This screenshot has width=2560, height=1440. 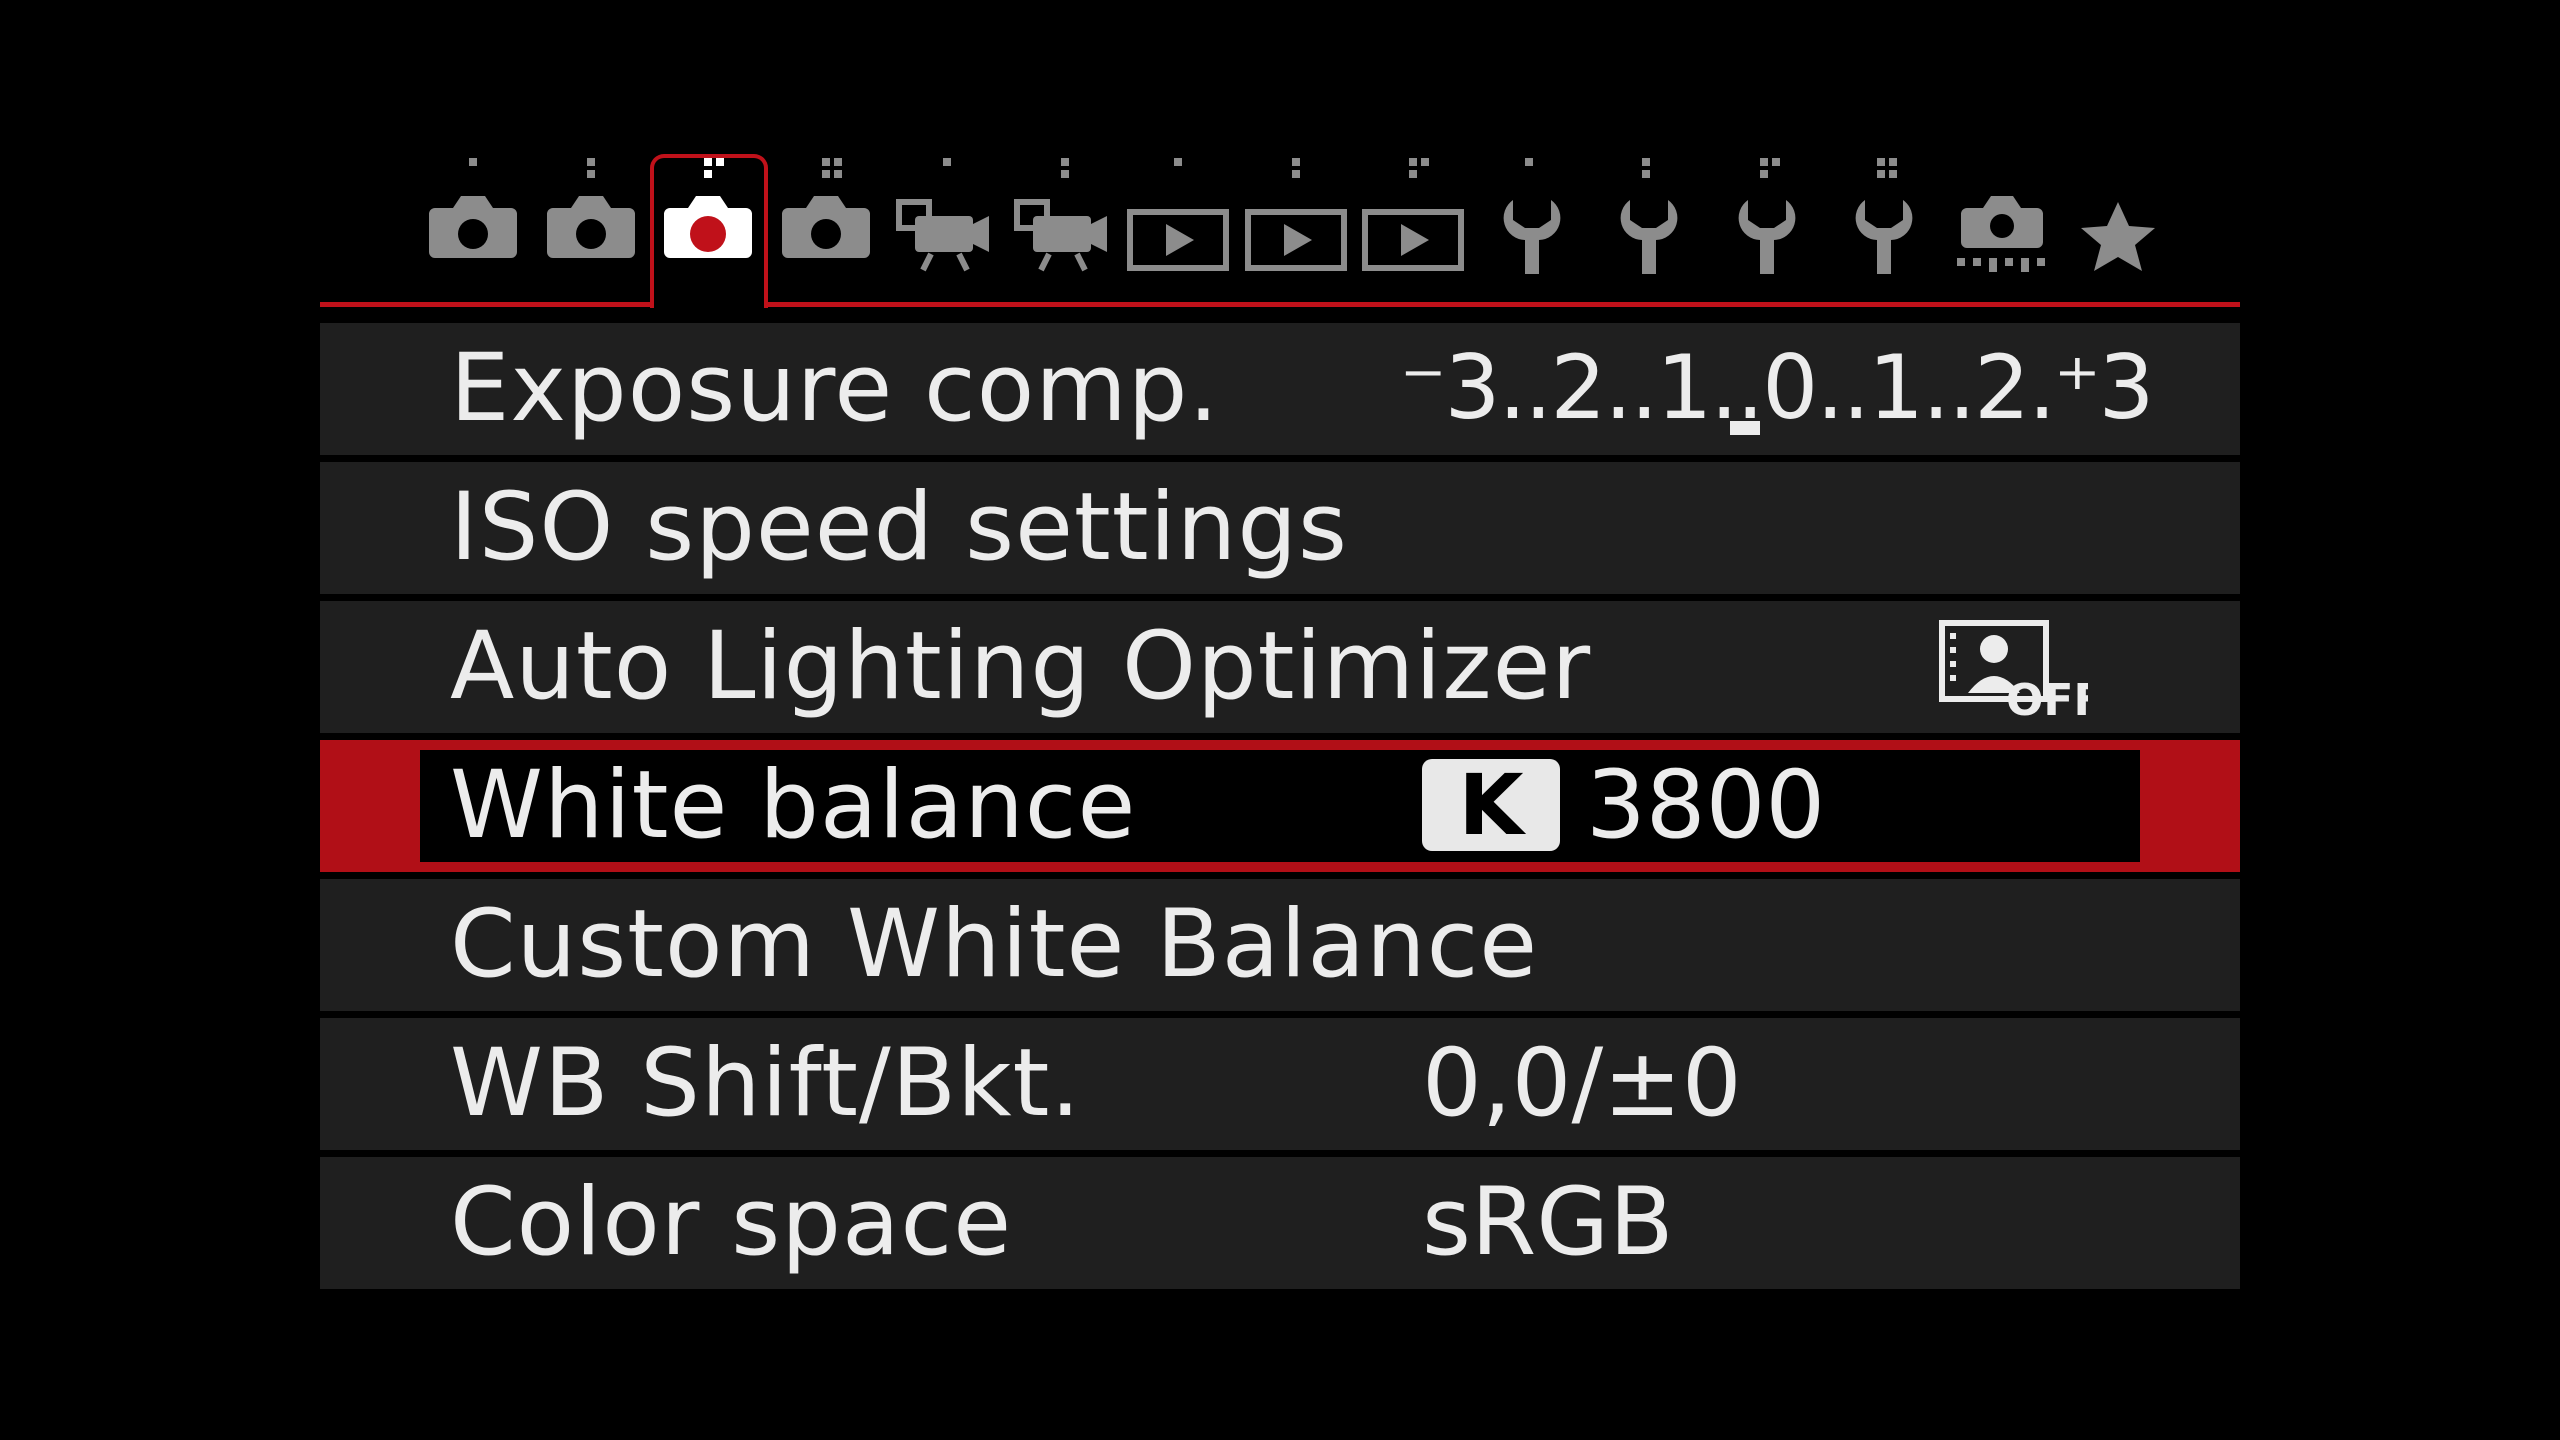 What do you see at coordinates (793, 805) in the screenshot?
I see `white-balance-label: White balance` at bounding box center [793, 805].